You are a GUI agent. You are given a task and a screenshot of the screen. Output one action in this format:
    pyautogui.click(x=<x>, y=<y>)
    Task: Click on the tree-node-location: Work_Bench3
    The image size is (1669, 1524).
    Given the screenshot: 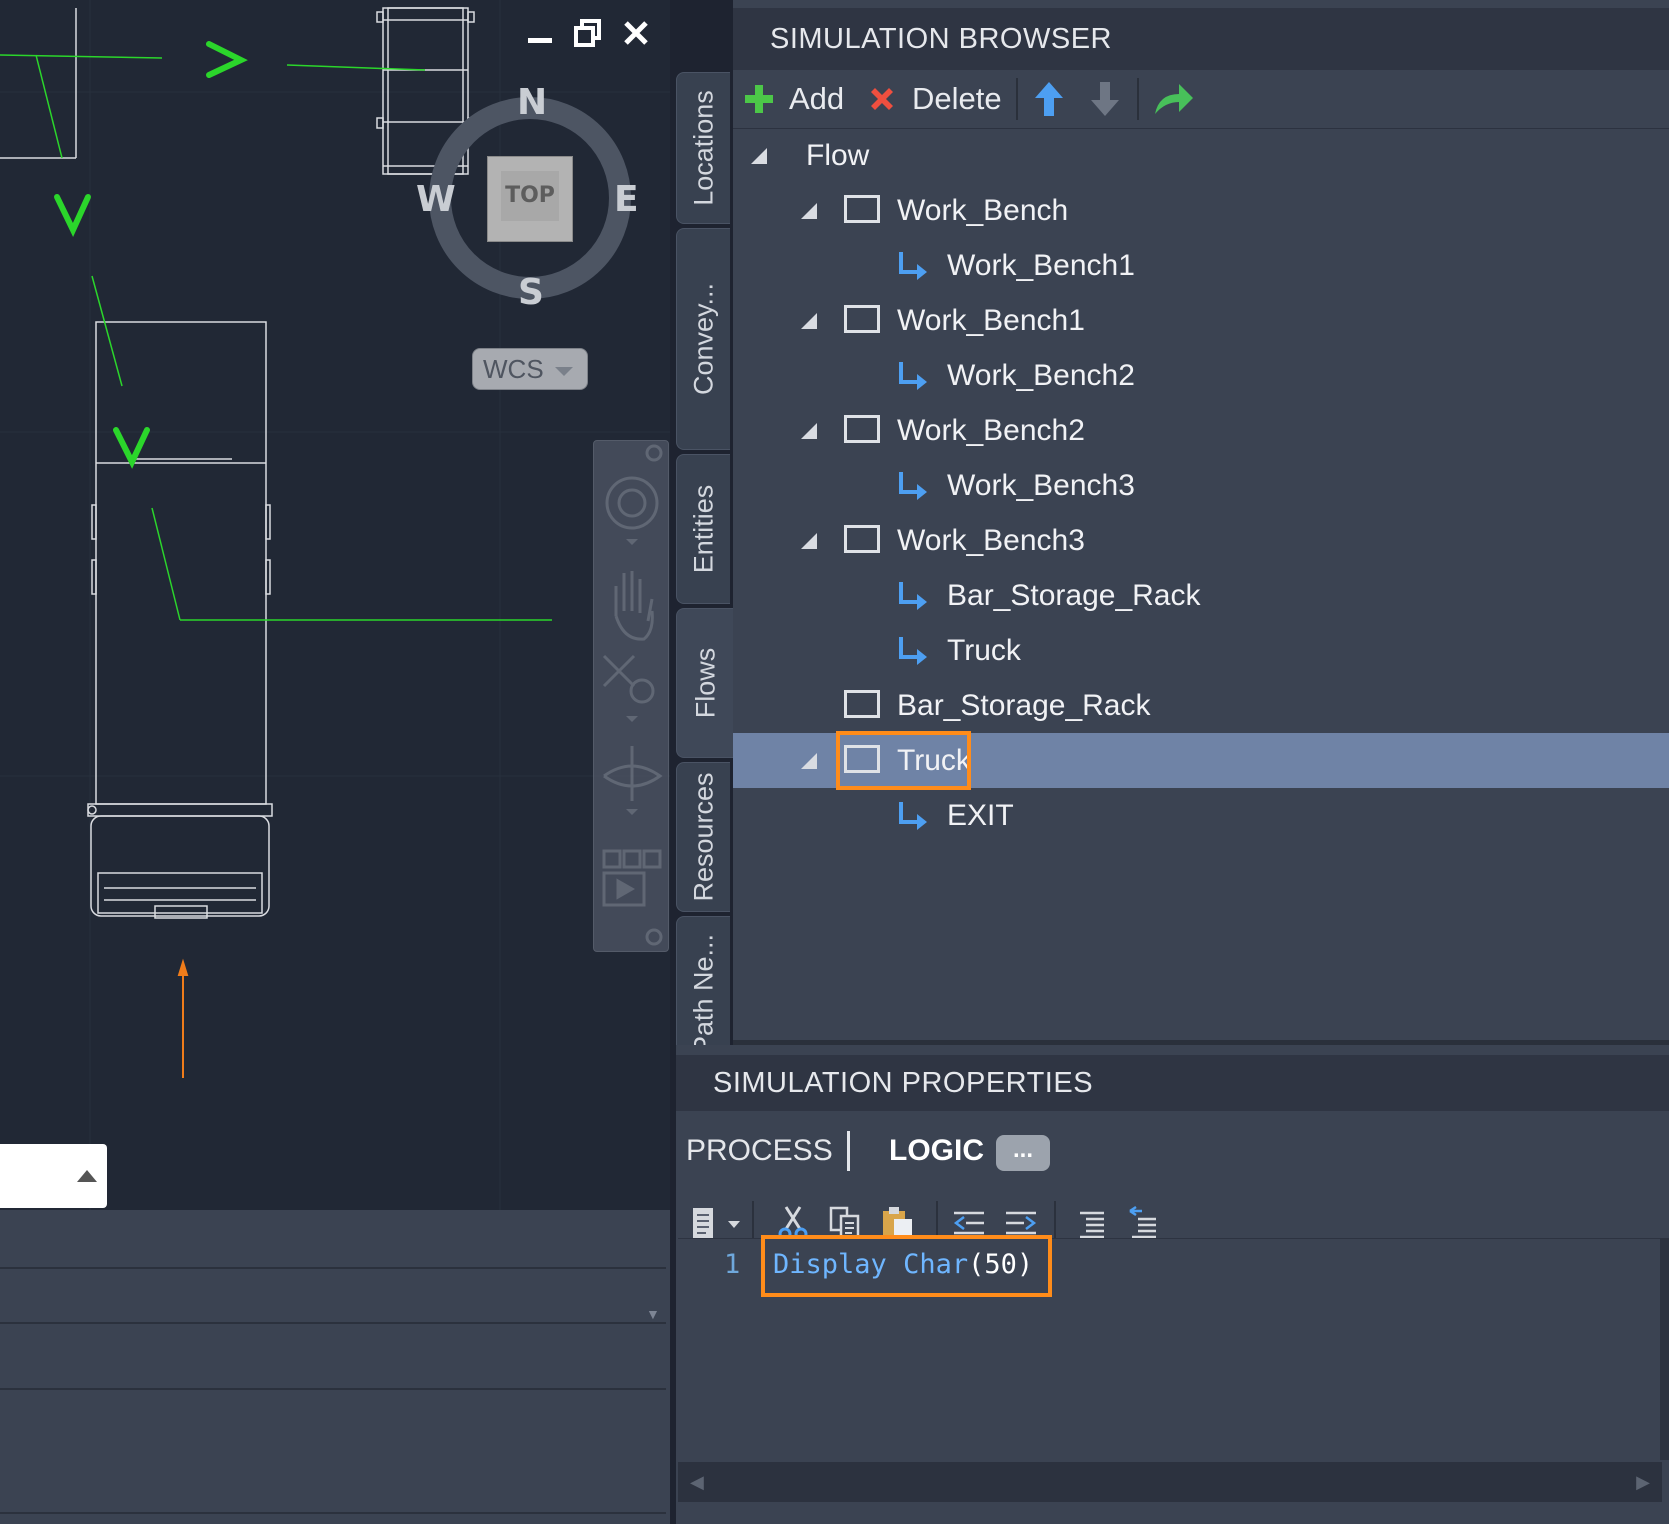 What is the action you would take?
    pyautogui.click(x=1201, y=540)
    